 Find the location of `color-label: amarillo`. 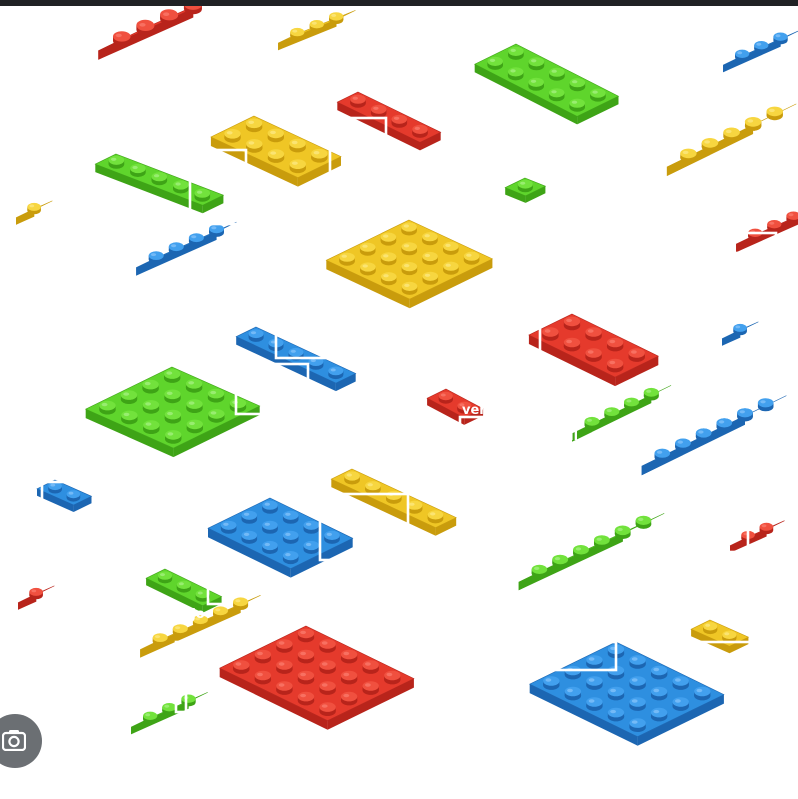

color-label: amarillo is located at coordinates (134, 482).